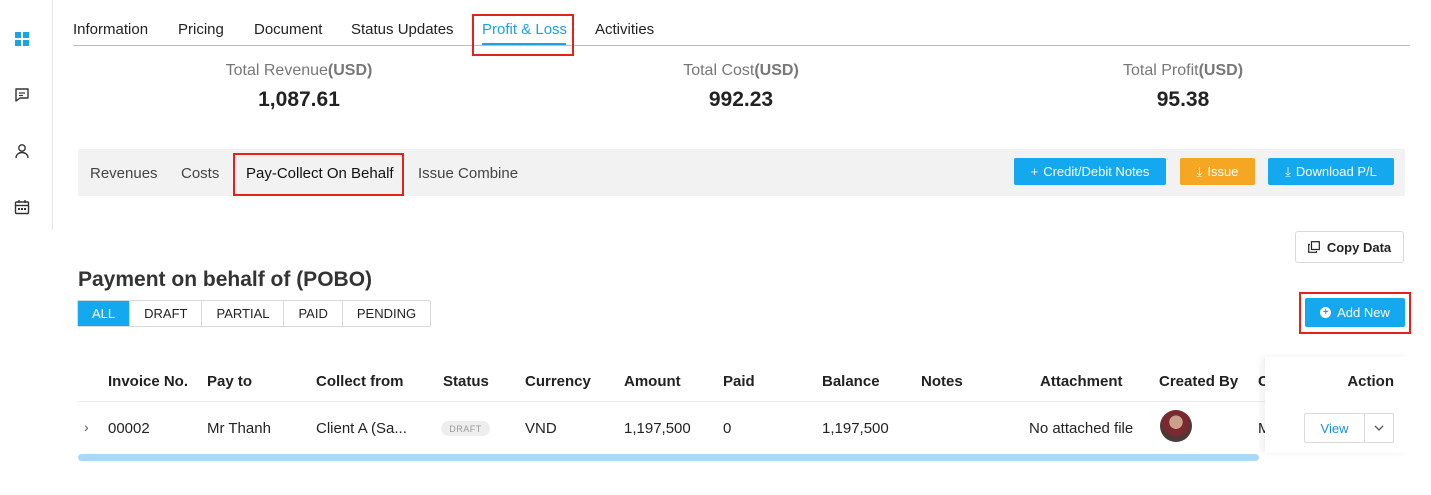 The height and width of the screenshot is (495, 1431). Describe the element at coordinates (1370, 381) in the screenshot. I see `column-header-action: Action` at that location.